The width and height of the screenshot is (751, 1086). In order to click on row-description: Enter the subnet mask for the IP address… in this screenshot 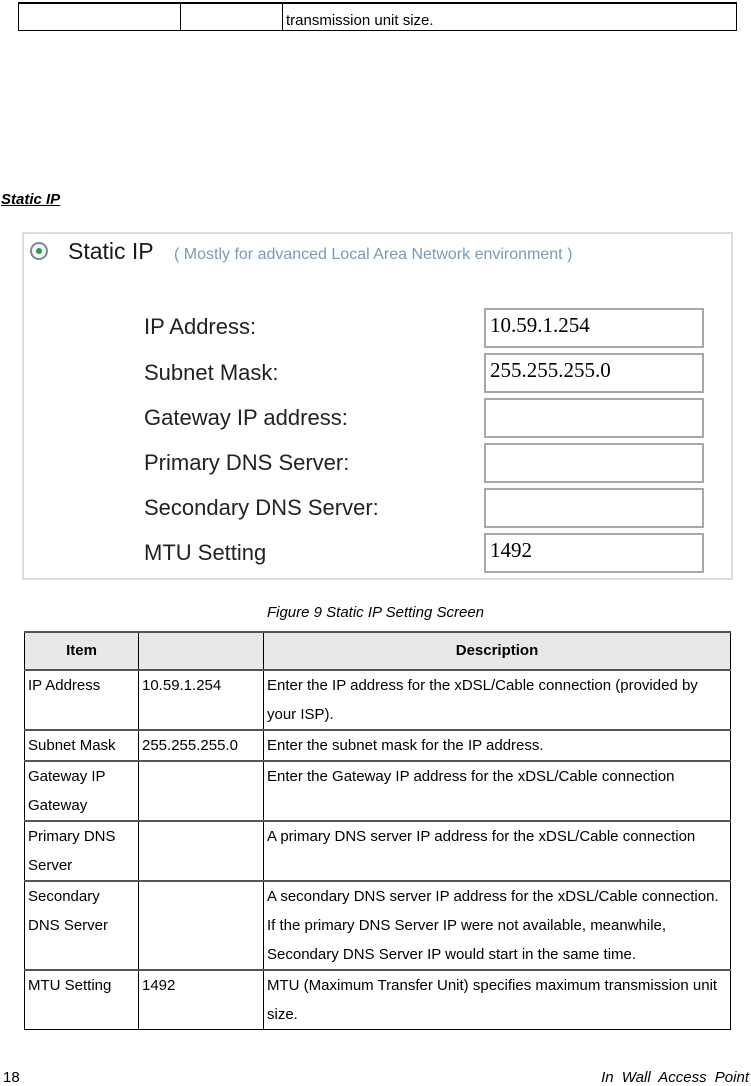, I will do `click(497, 745)`.